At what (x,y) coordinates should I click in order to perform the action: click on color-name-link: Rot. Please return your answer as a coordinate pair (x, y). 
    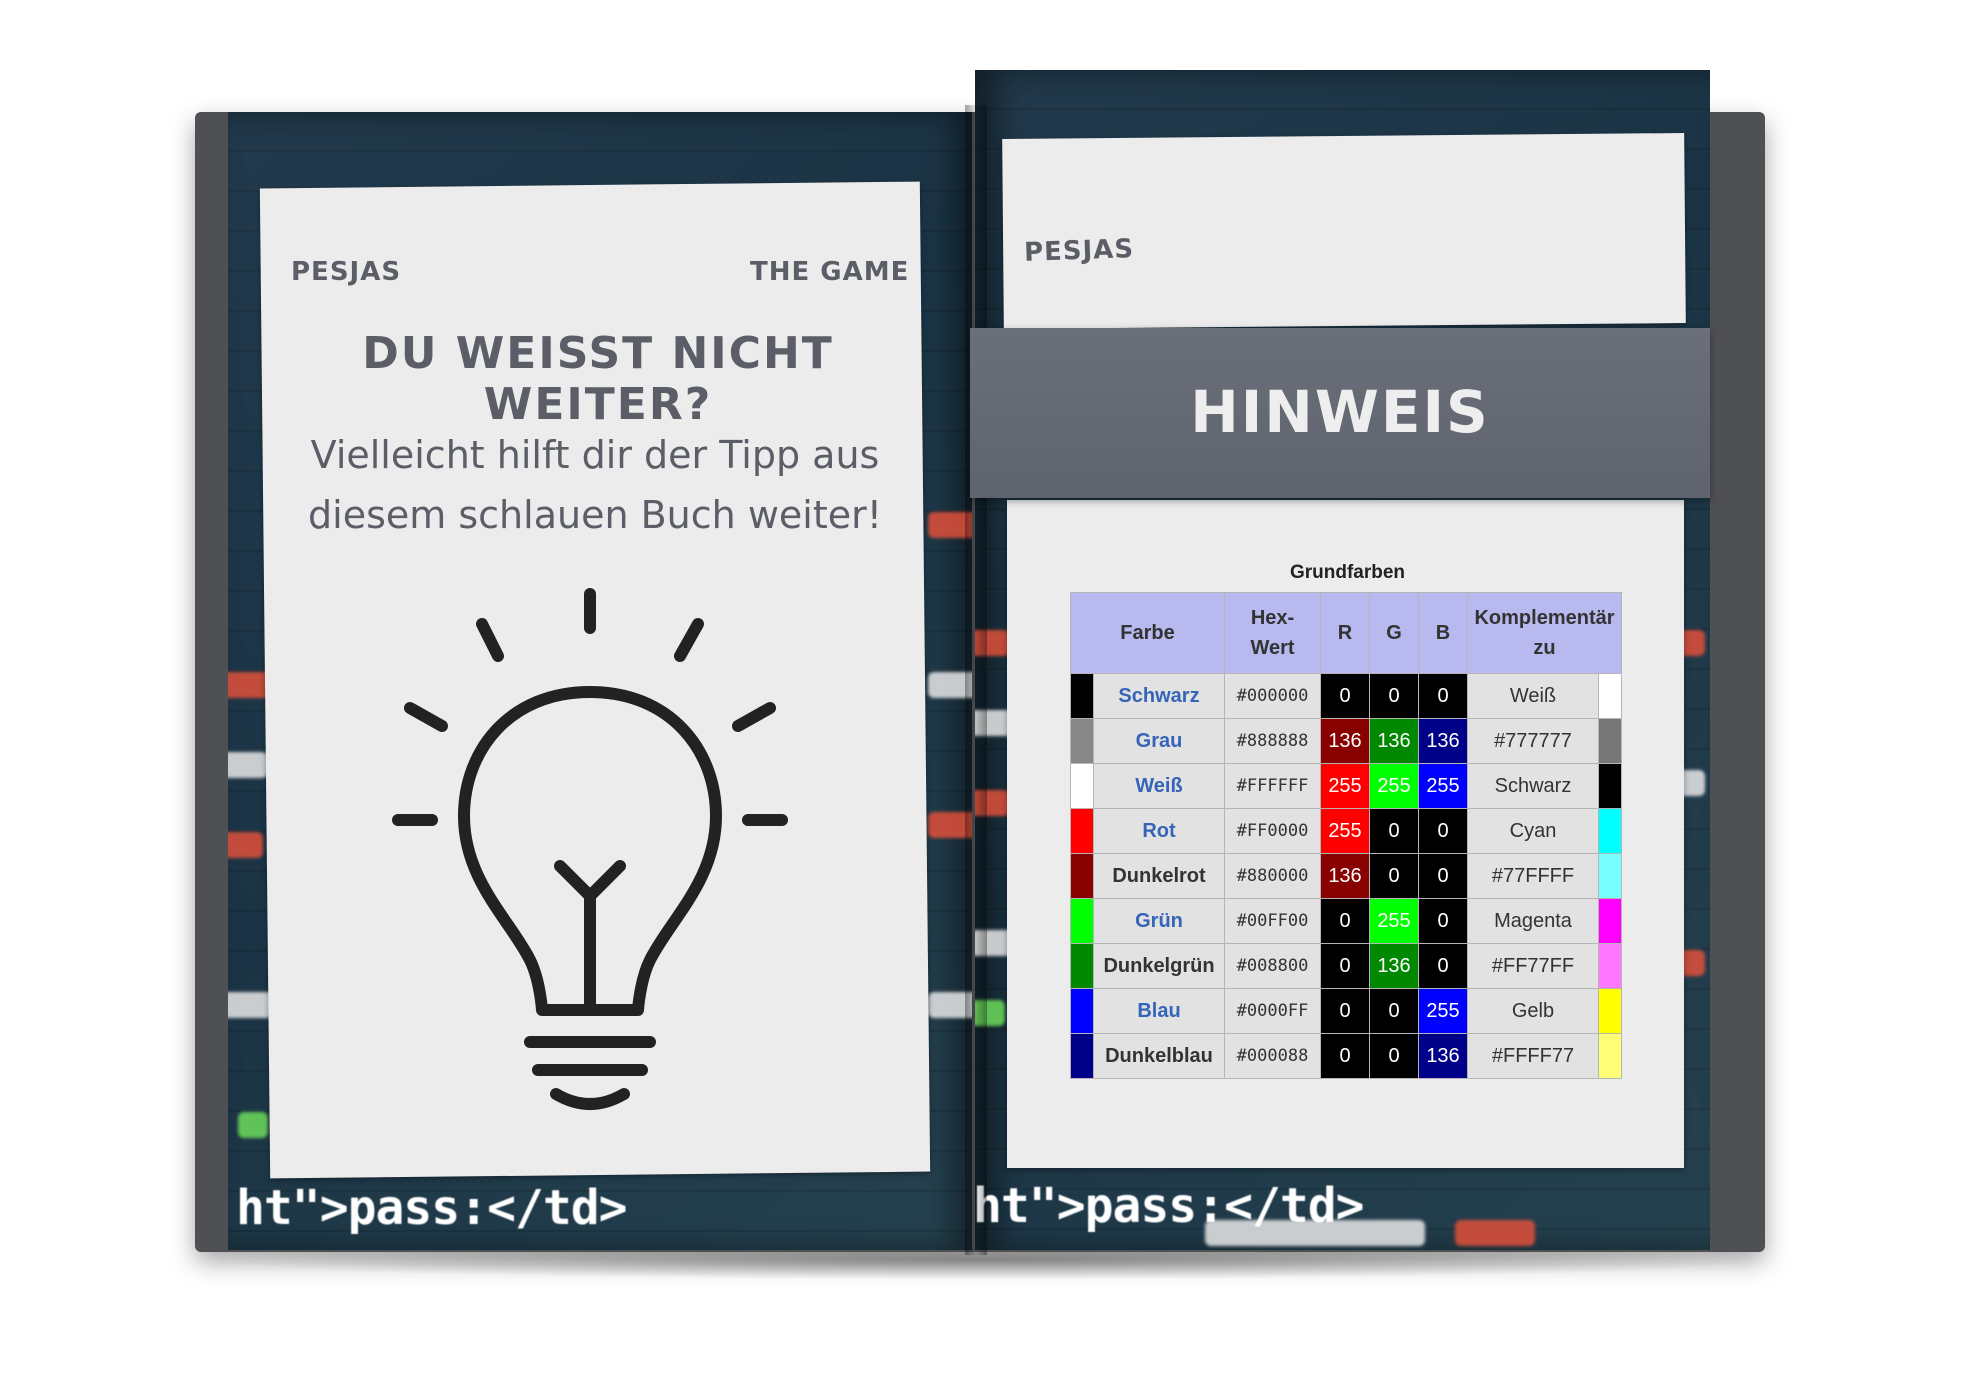
    Looking at the image, I should click on (1159, 831).